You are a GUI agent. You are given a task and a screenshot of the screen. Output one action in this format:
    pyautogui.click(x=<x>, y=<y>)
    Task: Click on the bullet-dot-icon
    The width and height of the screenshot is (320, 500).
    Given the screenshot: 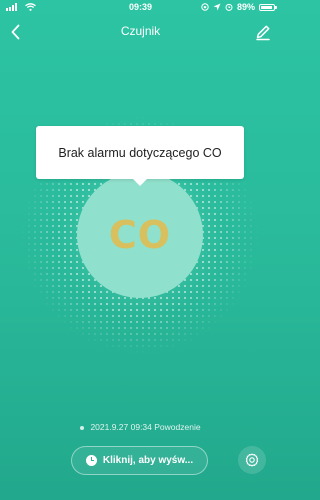 What is the action you would take?
    pyautogui.click(x=82, y=427)
    